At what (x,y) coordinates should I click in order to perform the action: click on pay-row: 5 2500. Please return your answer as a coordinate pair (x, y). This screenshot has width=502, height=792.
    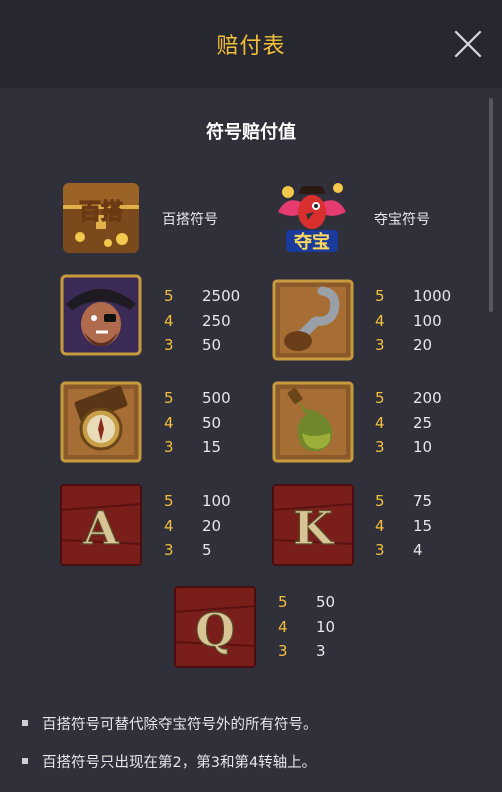
    Looking at the image, I should click on (202, 296).